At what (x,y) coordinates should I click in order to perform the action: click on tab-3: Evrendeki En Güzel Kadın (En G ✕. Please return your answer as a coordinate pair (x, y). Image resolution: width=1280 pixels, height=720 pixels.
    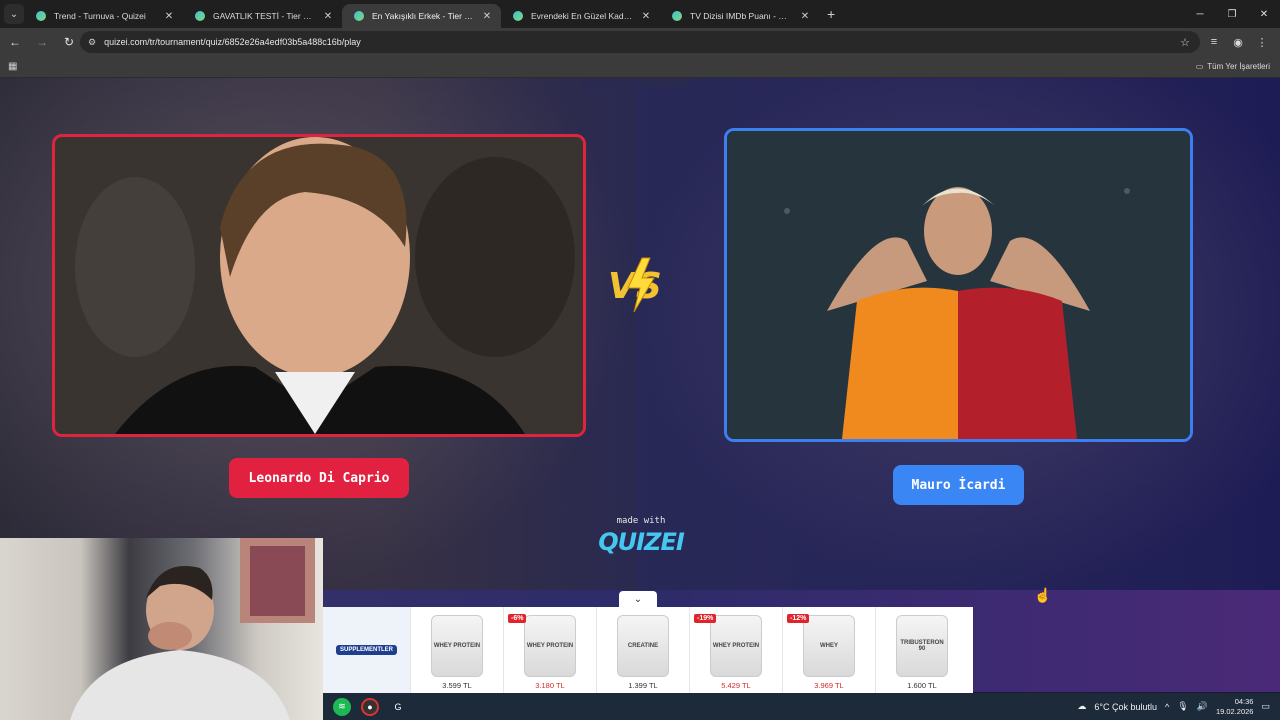
    Looking at the image, I should click on (580, 16).